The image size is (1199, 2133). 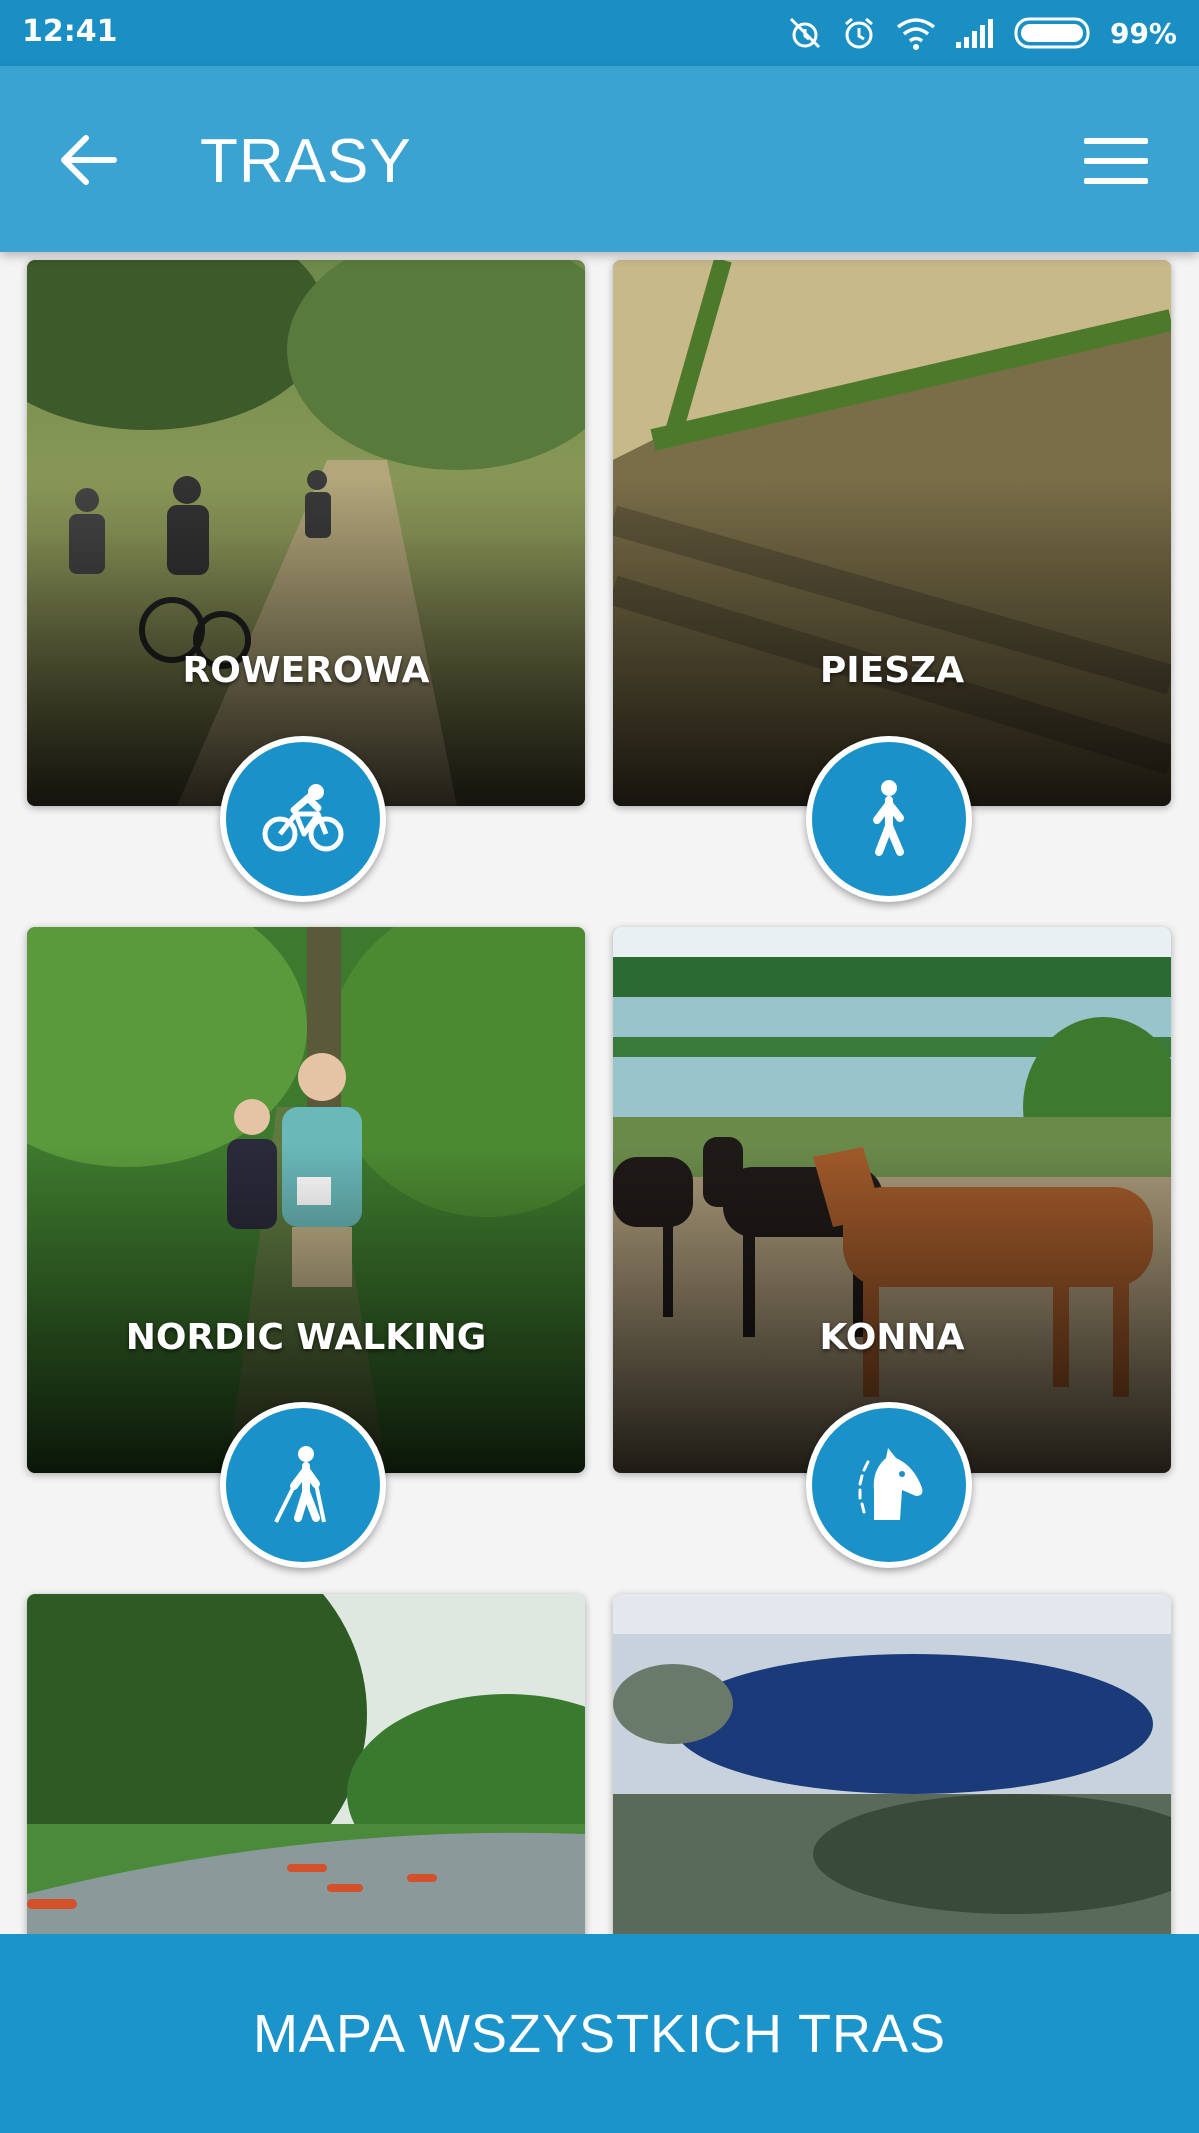 I want to click on route-badge-rowerowa, so click(x=303, y=819).